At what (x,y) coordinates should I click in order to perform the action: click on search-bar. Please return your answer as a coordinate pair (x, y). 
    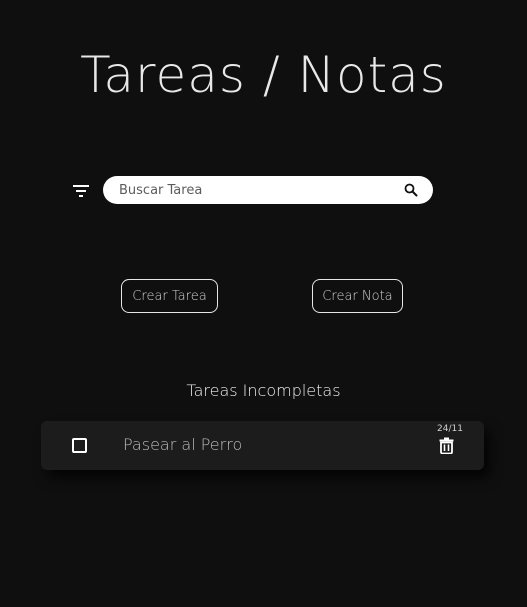
    Looking at the image, I should click on (268, 190).